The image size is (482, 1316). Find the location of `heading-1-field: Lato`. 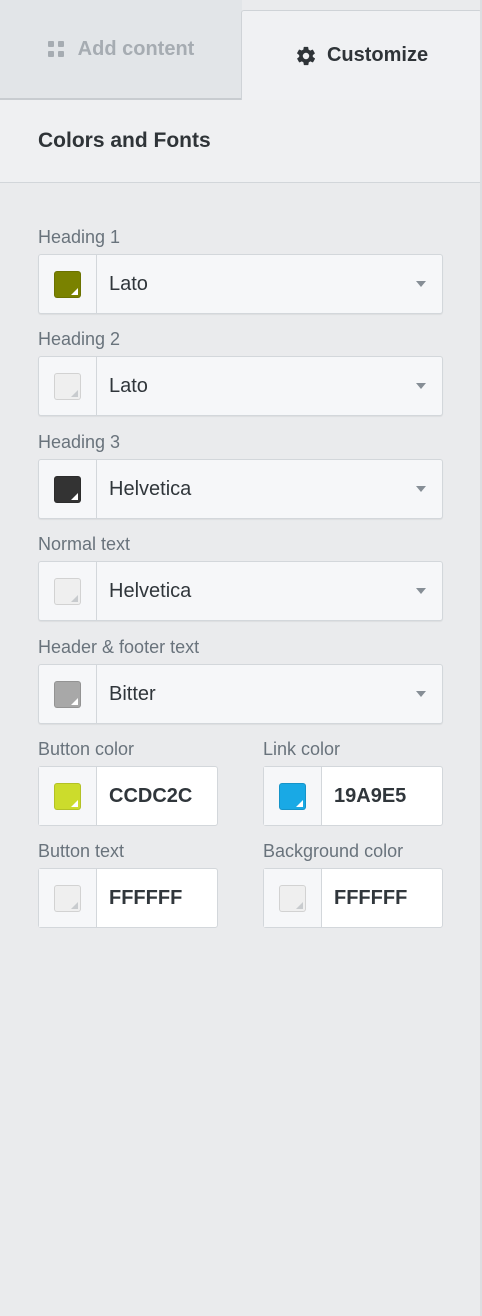

heading-1-field: Lato is located at coordinates (240, 284).